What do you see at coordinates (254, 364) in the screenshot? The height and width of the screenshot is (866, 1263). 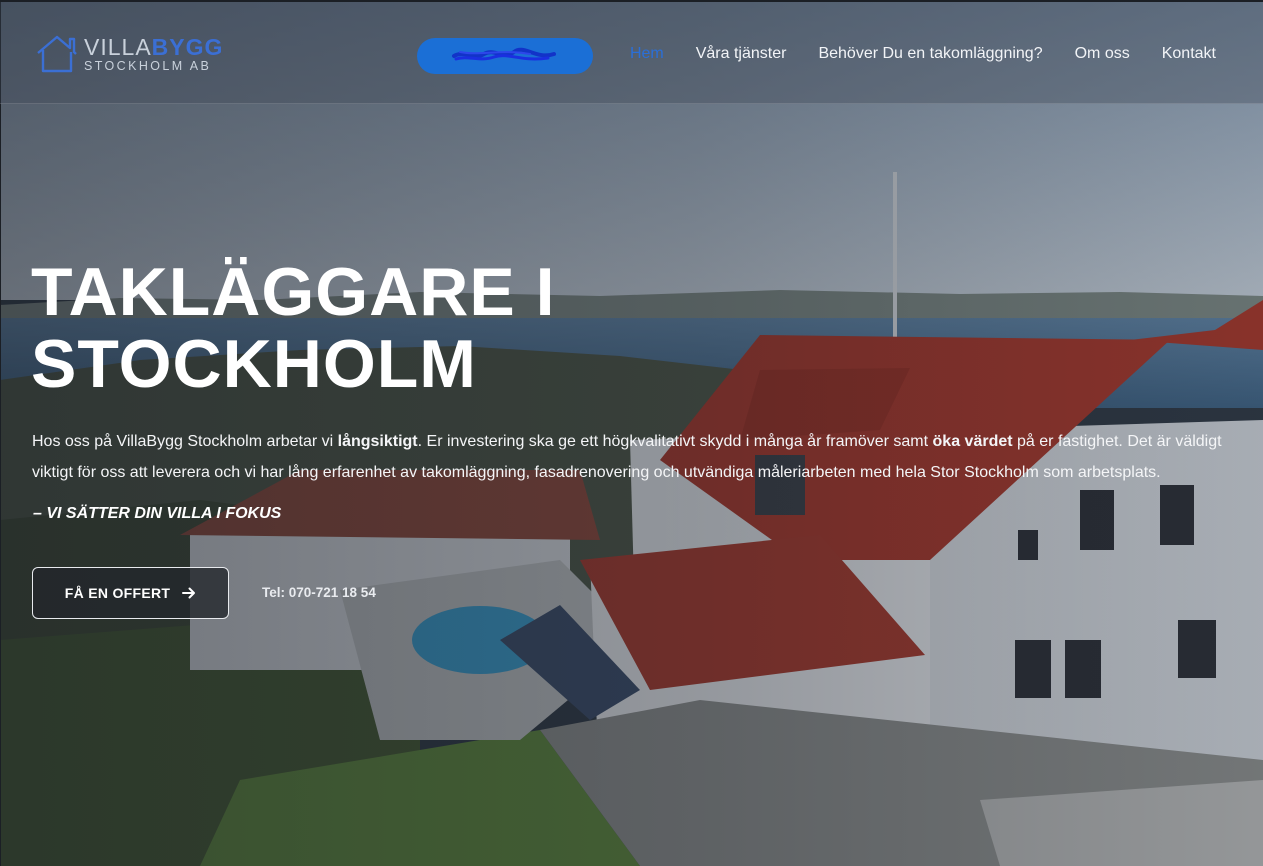 I see `headline-line2: STOCKHOLM` at bounding box center [254, 364].